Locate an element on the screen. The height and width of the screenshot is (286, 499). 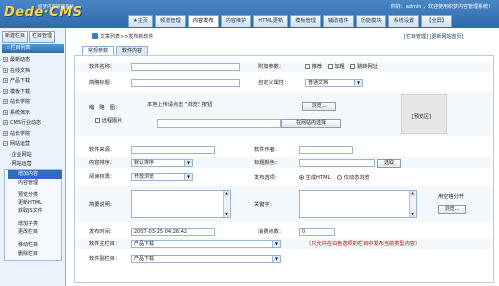
extra-checks: 推荐 加粗 跳转网址 is located at coordinates (341, 66).